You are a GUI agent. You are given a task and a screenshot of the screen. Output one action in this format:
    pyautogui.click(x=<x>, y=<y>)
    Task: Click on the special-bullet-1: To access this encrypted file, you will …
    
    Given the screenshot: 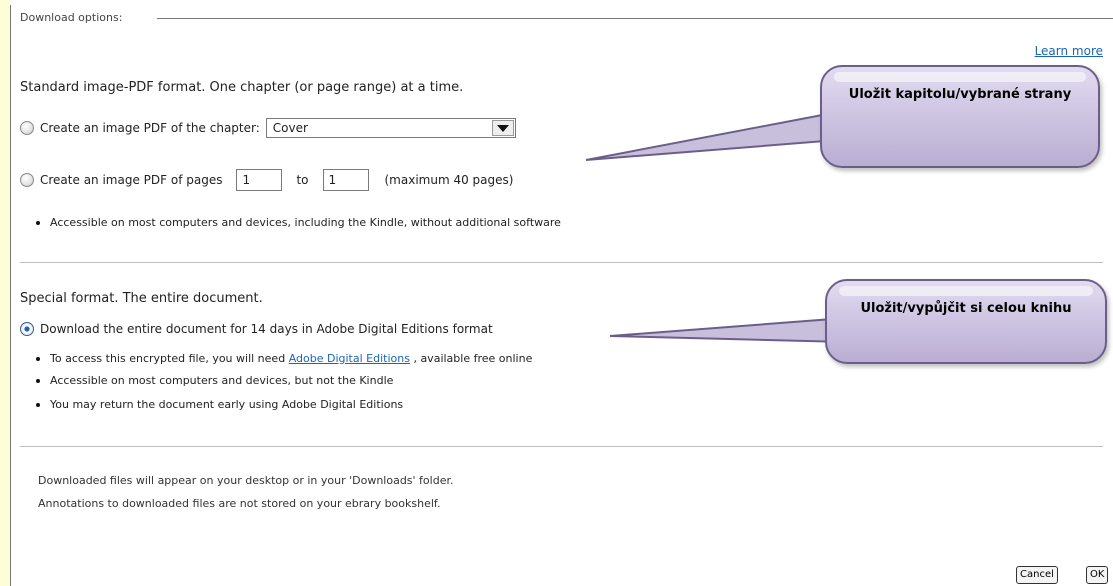 What is the action you would take?
    pyautogui.click(x=284, y=358)
    